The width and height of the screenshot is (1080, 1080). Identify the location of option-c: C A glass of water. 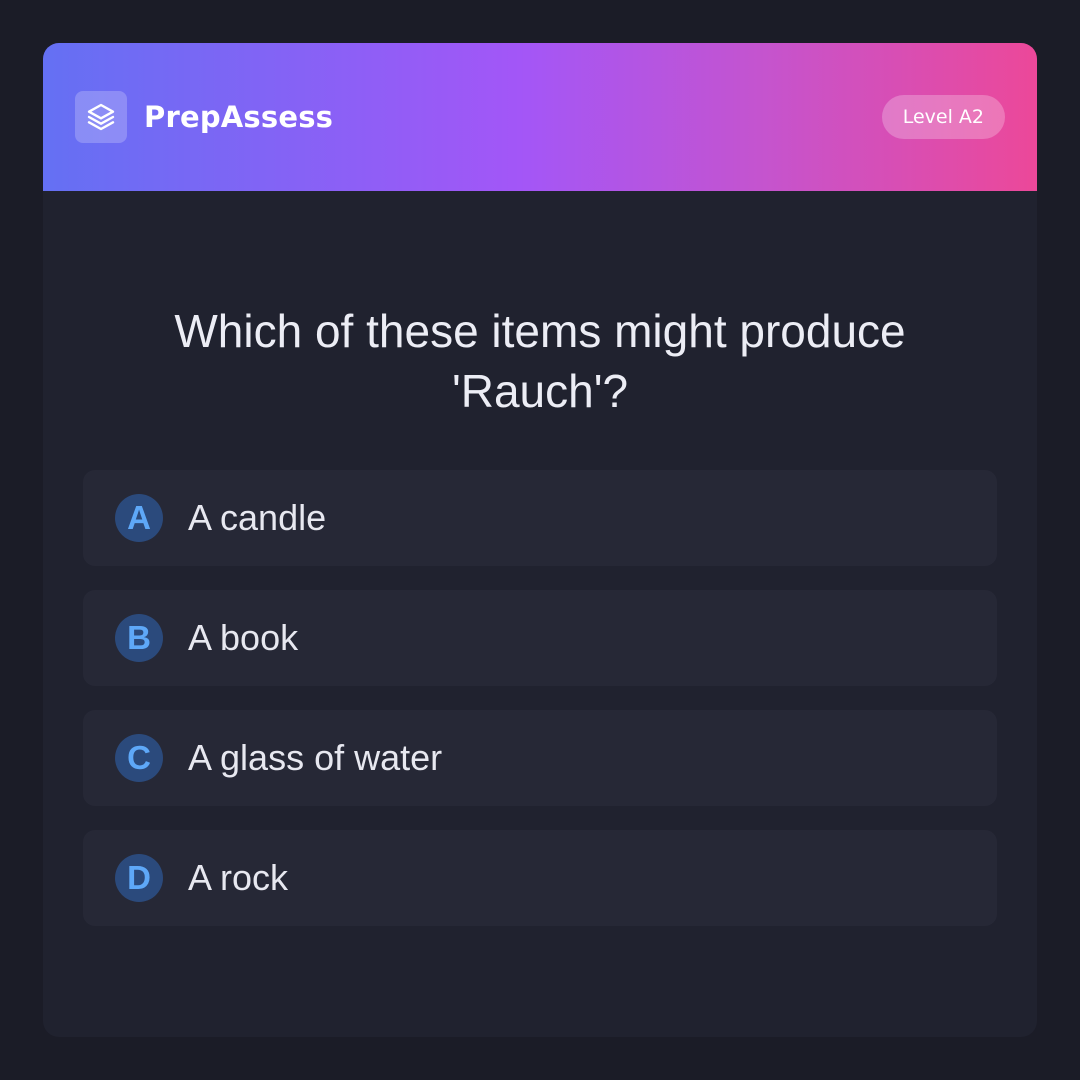
(540, 758).